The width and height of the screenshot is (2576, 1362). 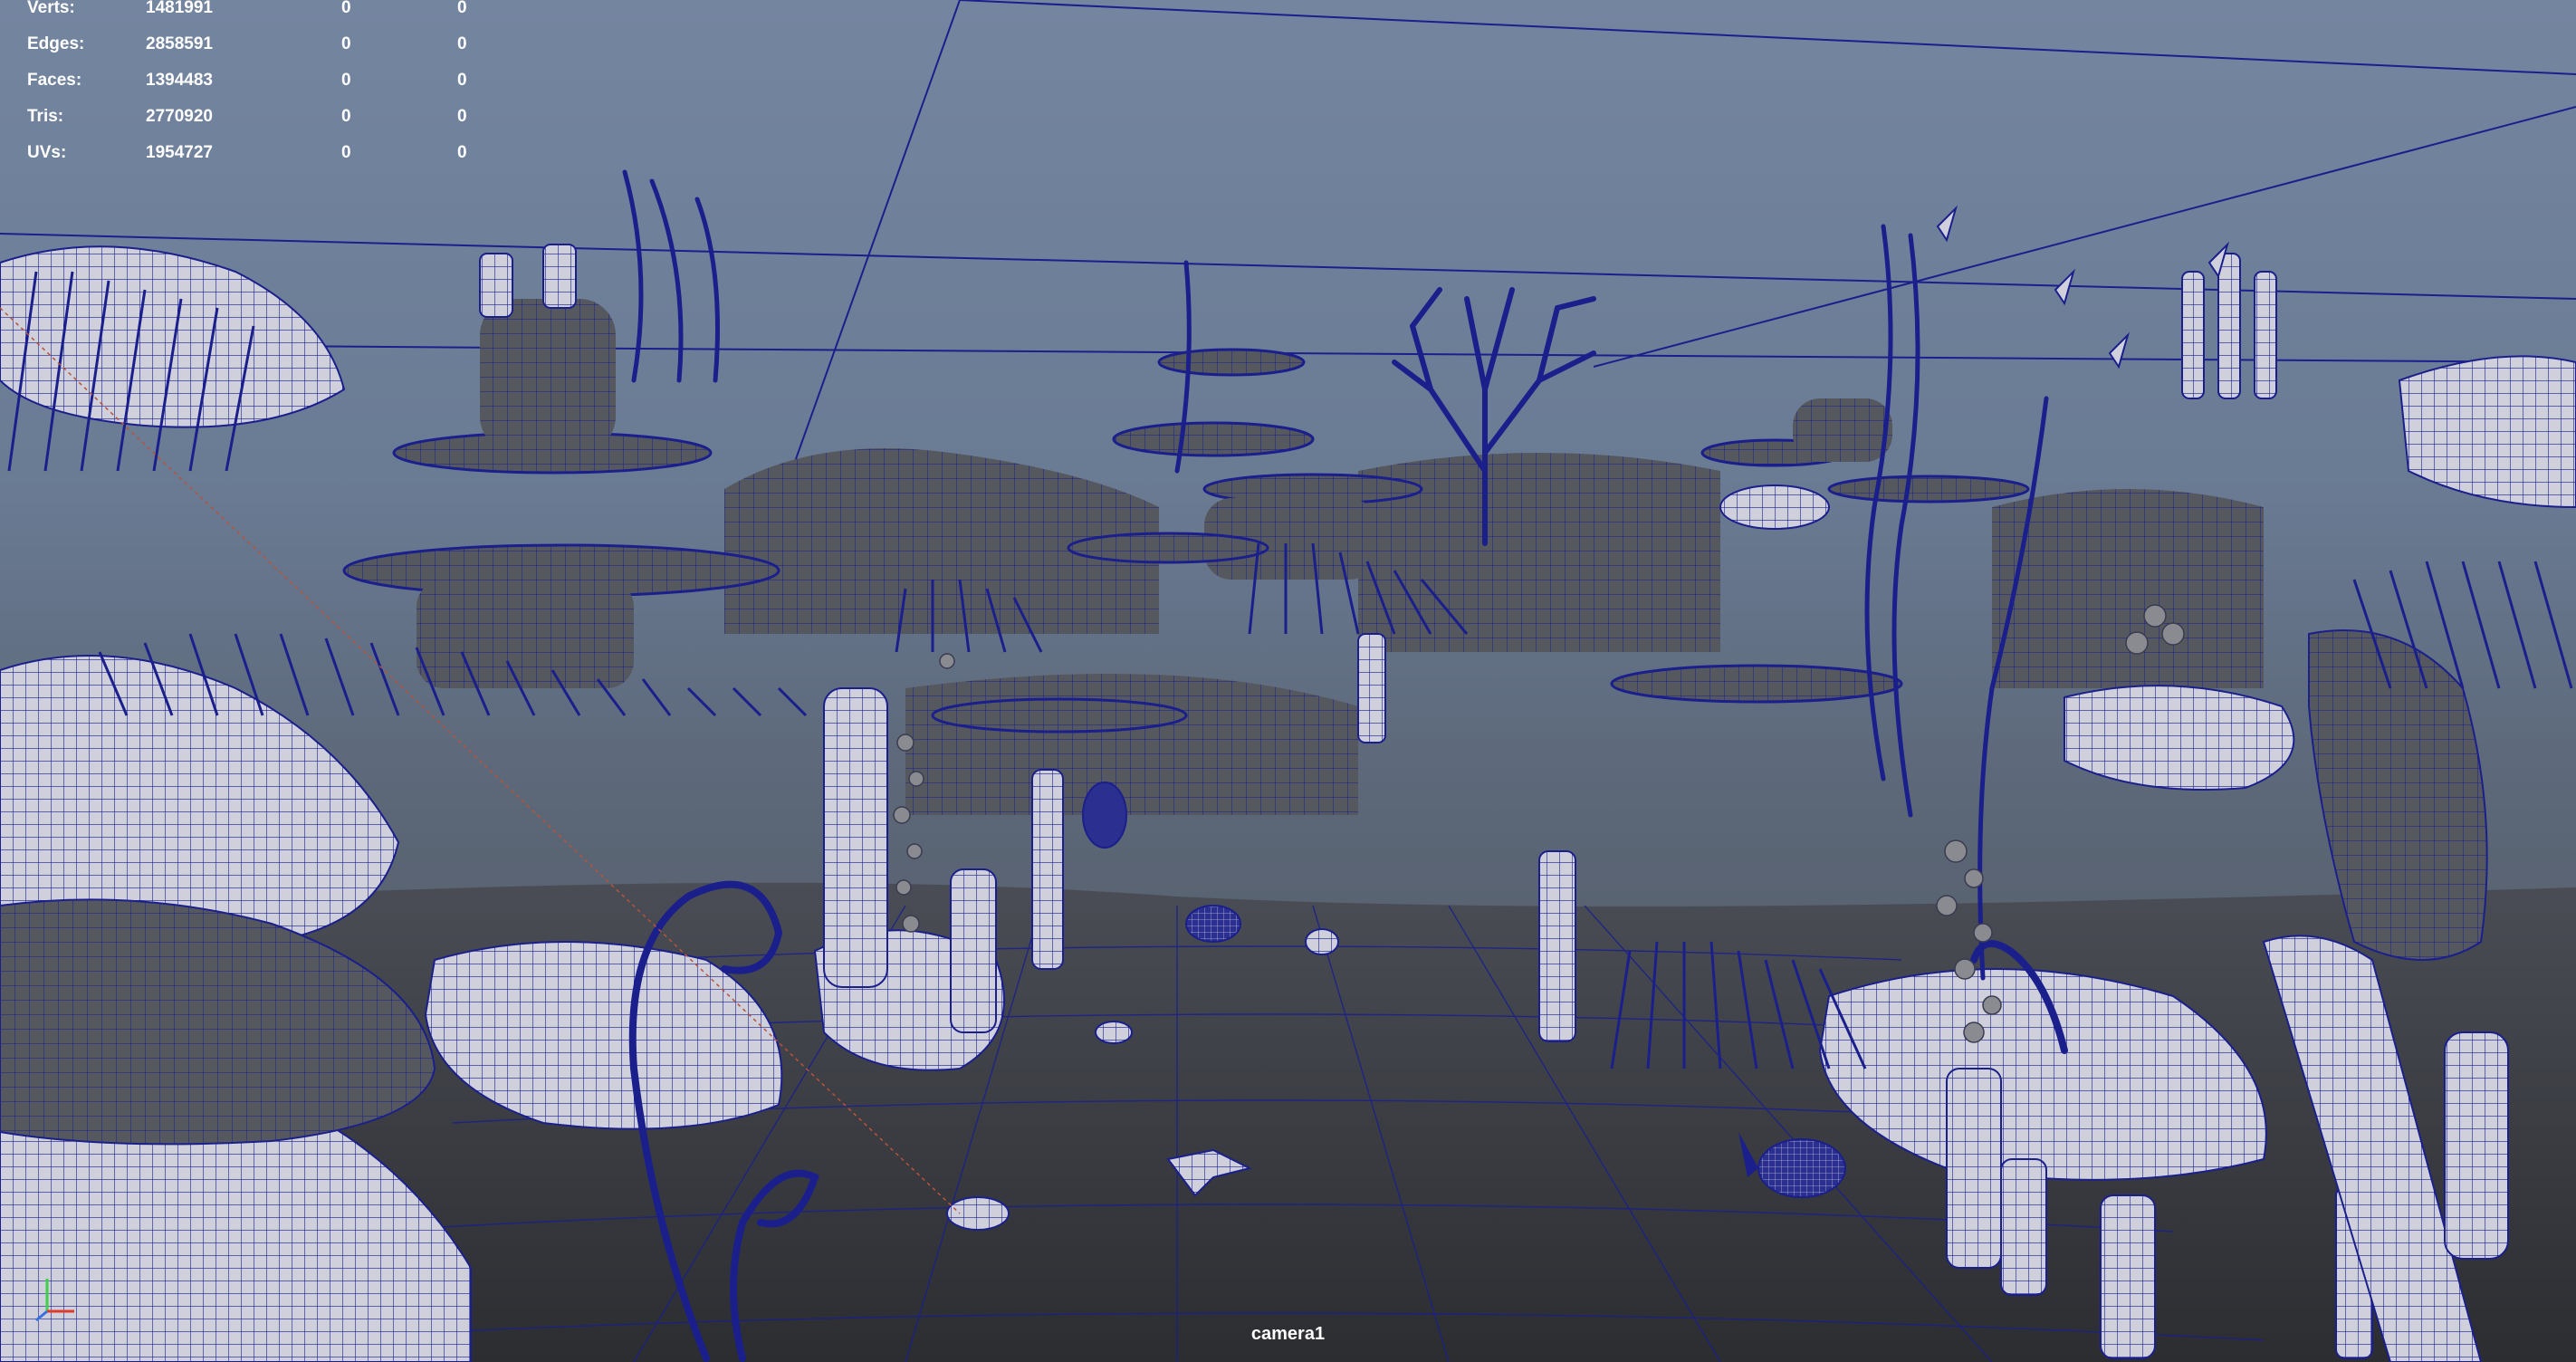 What do you see at coordinates (253, 118) in the screenshot?
I see `hud-row-tris: Tris: 2770920 0 0` at bounding box center [253, 118].